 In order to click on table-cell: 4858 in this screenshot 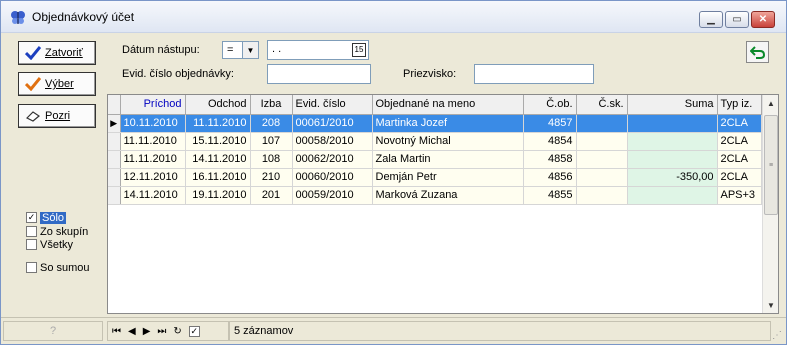, I will do `click(550, 159)`.